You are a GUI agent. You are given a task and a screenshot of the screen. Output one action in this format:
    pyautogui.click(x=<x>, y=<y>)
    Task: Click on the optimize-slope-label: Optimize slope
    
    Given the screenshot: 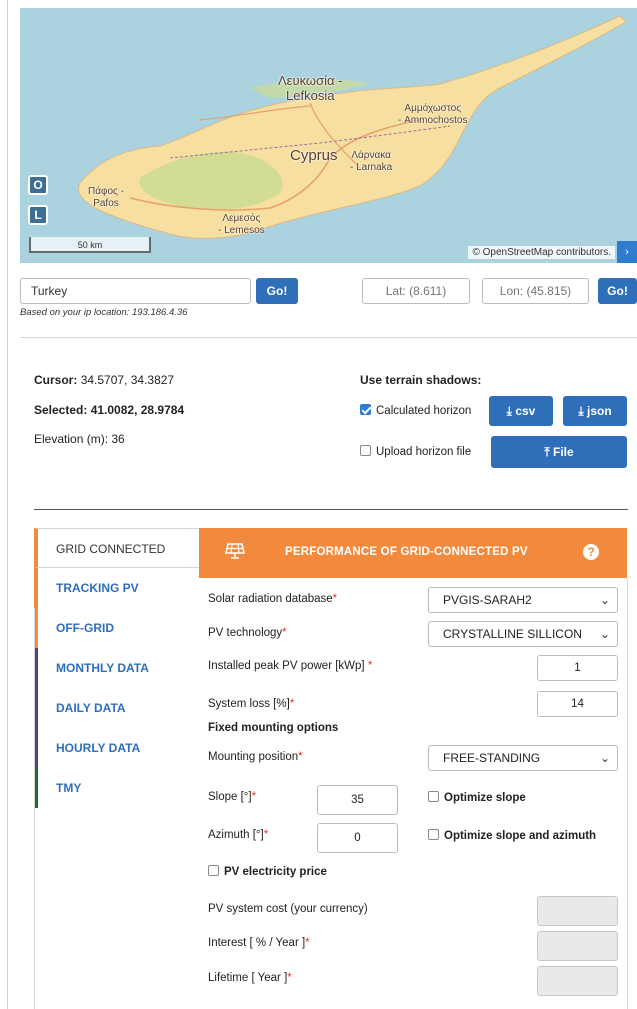 What is the action you would take?
    pyautogui.click(x=485, y=798)
    